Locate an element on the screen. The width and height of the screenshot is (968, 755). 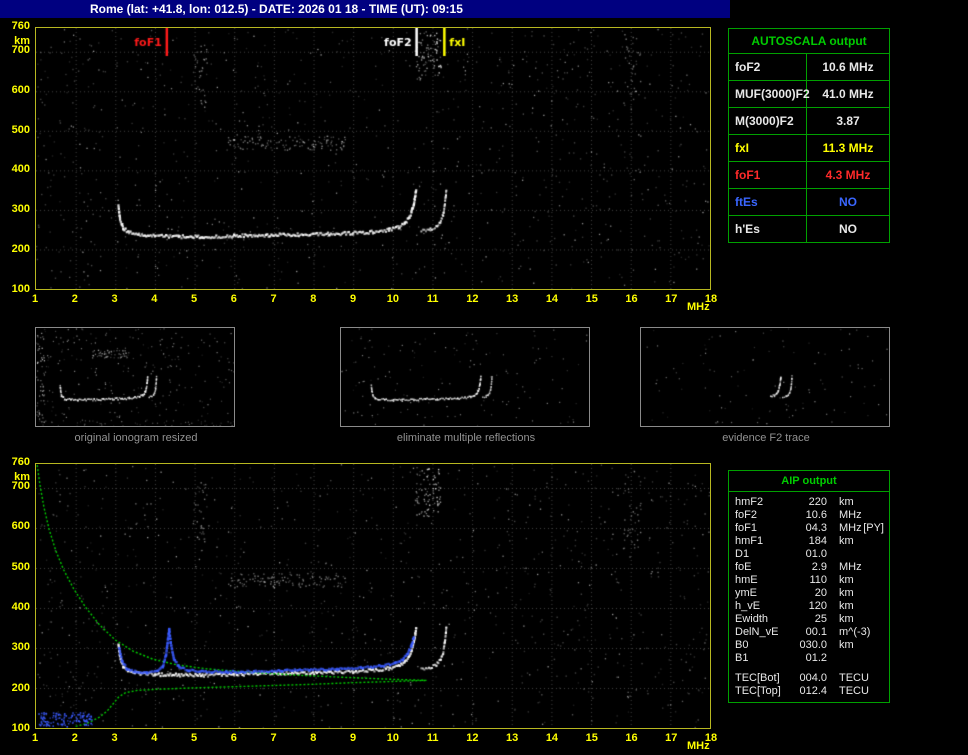
aip-row: Ewidth 25 km is located at coordinates (809, 619).